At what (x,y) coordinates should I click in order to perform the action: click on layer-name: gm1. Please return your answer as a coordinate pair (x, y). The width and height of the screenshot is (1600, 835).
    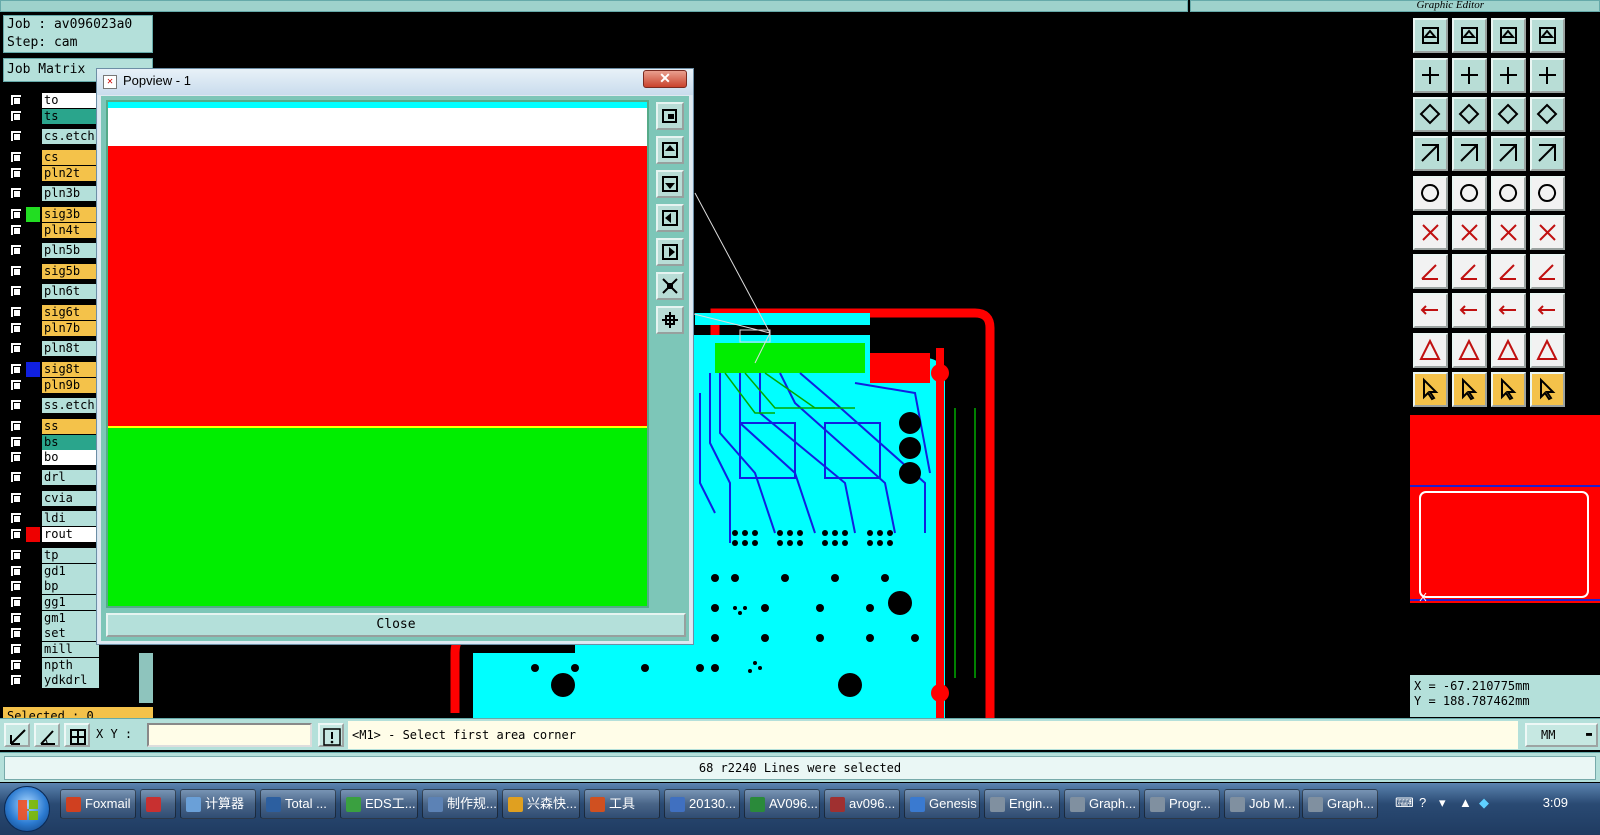
    Looking at the image, I should click on (70, 618).